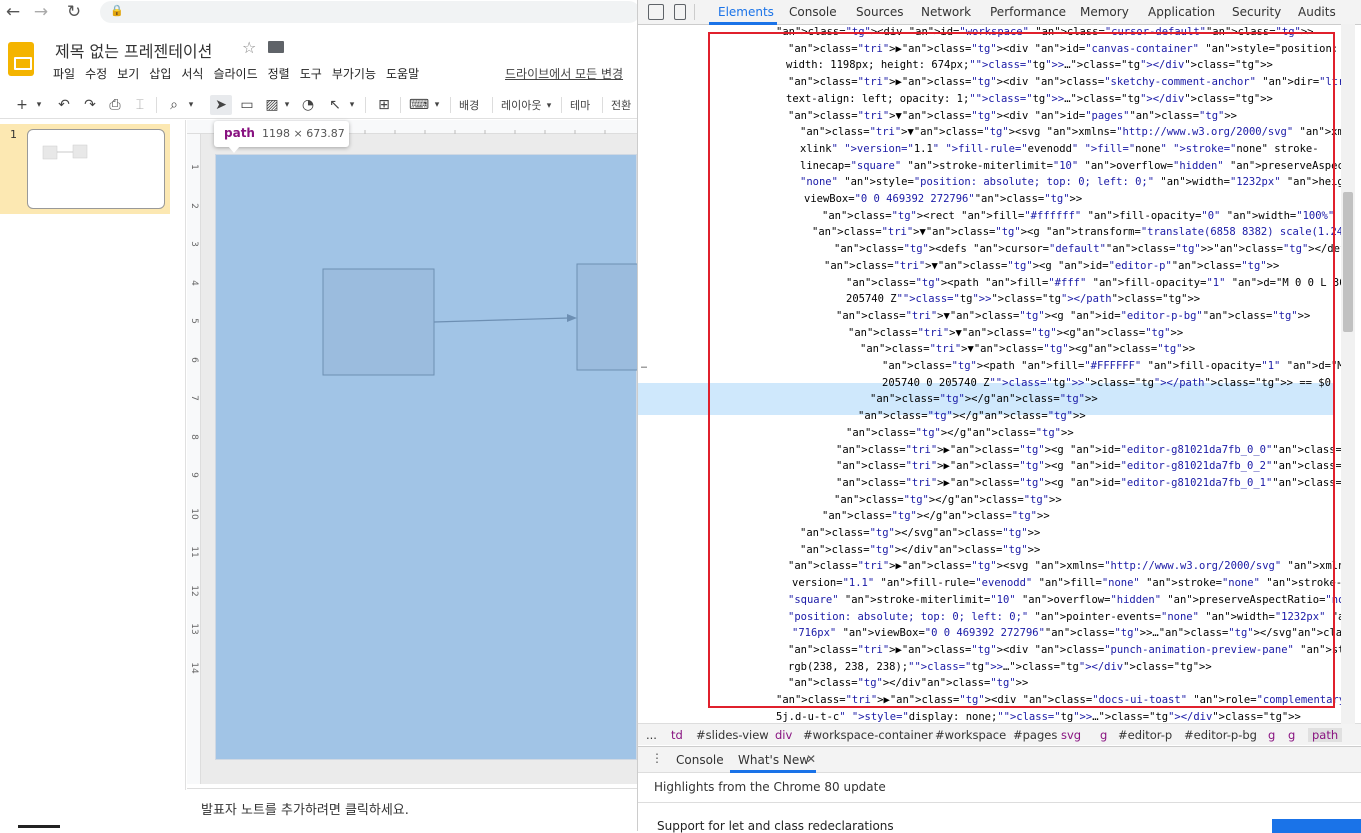 This screenshot has height=833, width=1361. Describe the element at coordinates (657, 758) in the screenshot. I see `drawer-menu-icon: ⋮` at that location.